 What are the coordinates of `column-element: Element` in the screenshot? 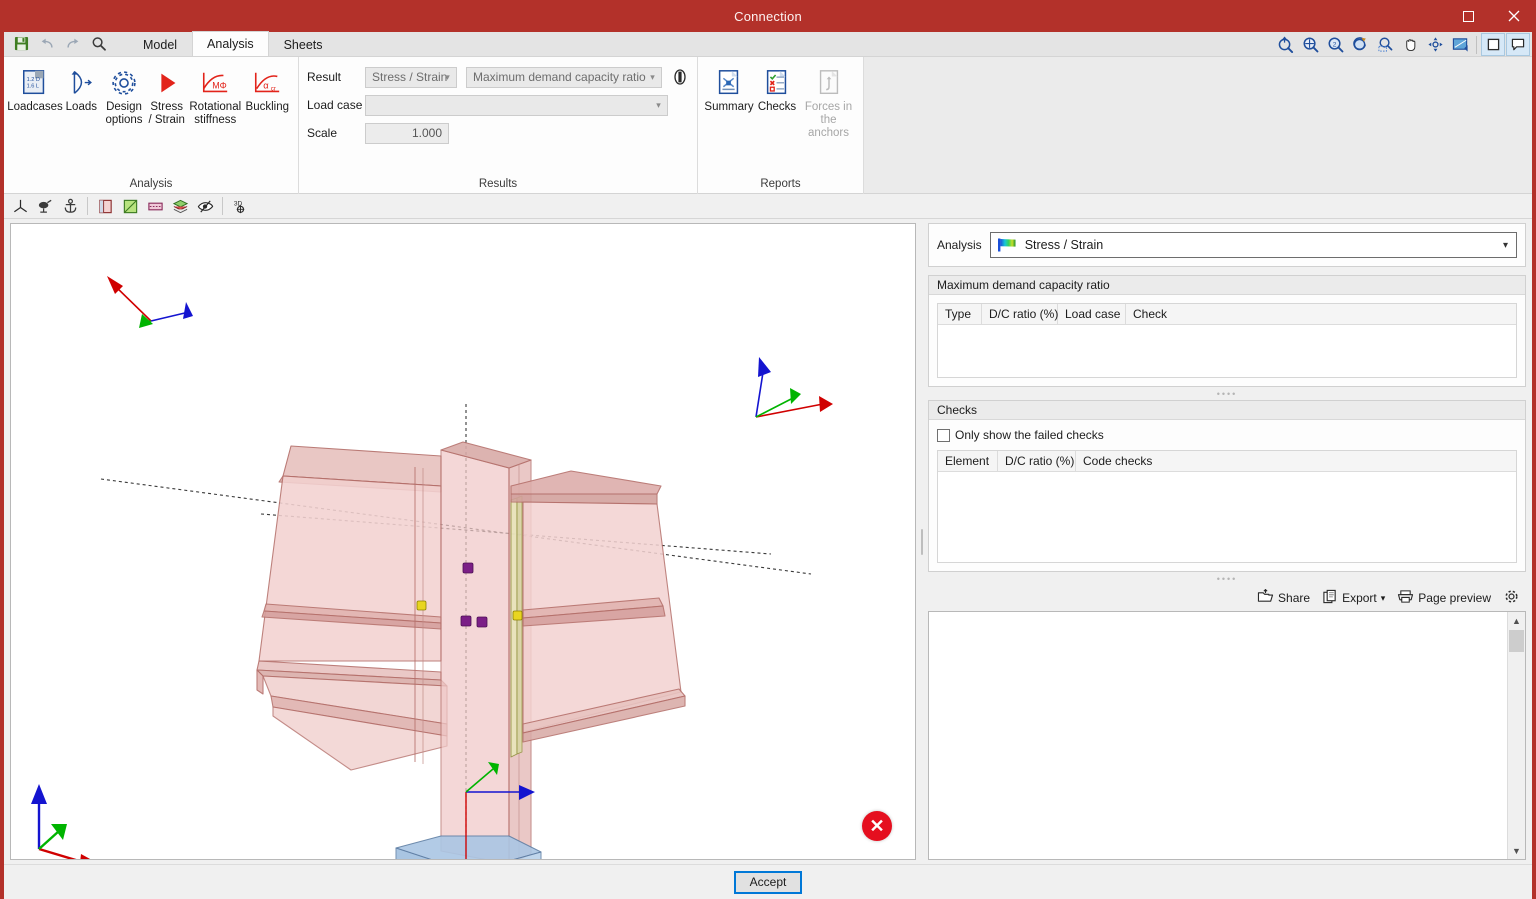 It's located at (968, 461).